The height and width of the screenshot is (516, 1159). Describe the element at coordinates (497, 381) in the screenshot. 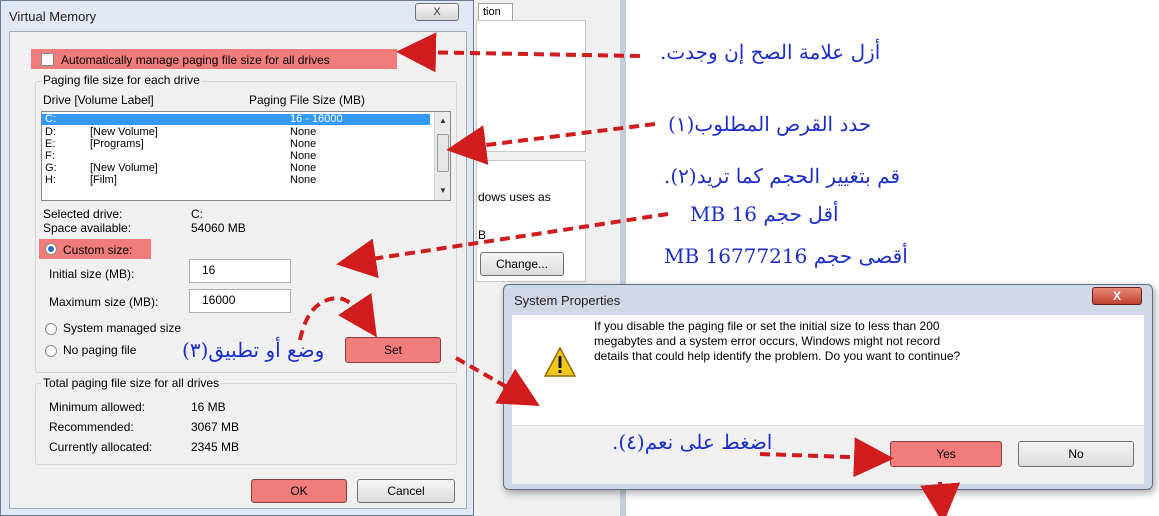

I see `arrow-to-dialog` at that location.